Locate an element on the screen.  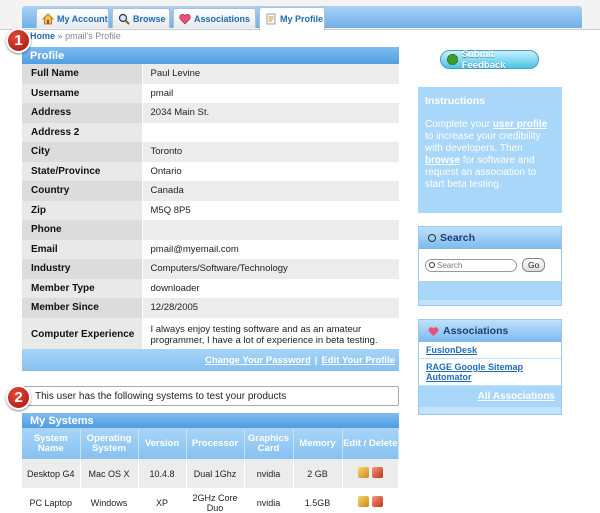
profile-row: Phone is located at coordinates (210, 230).